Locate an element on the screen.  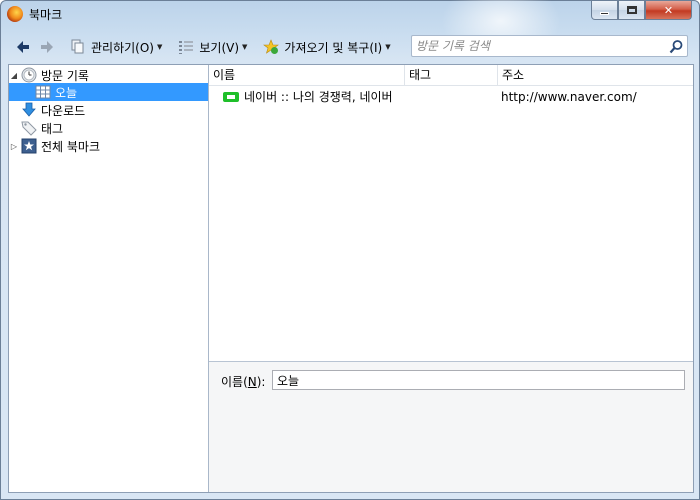
tree-item-label: 다운로드 is located at coordinates (63, 110).